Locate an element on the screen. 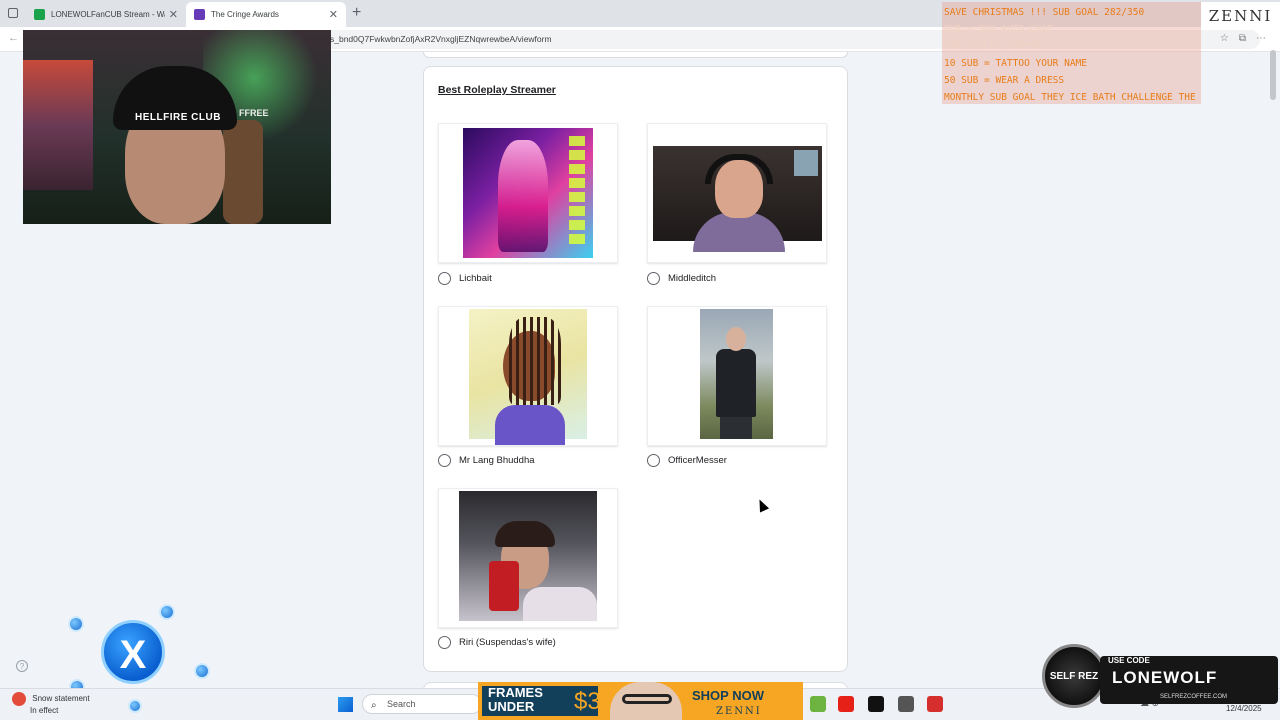 This screenshot has height=720, width=1280. ad-brand: ZENNI is located at coordinates (739, 711).